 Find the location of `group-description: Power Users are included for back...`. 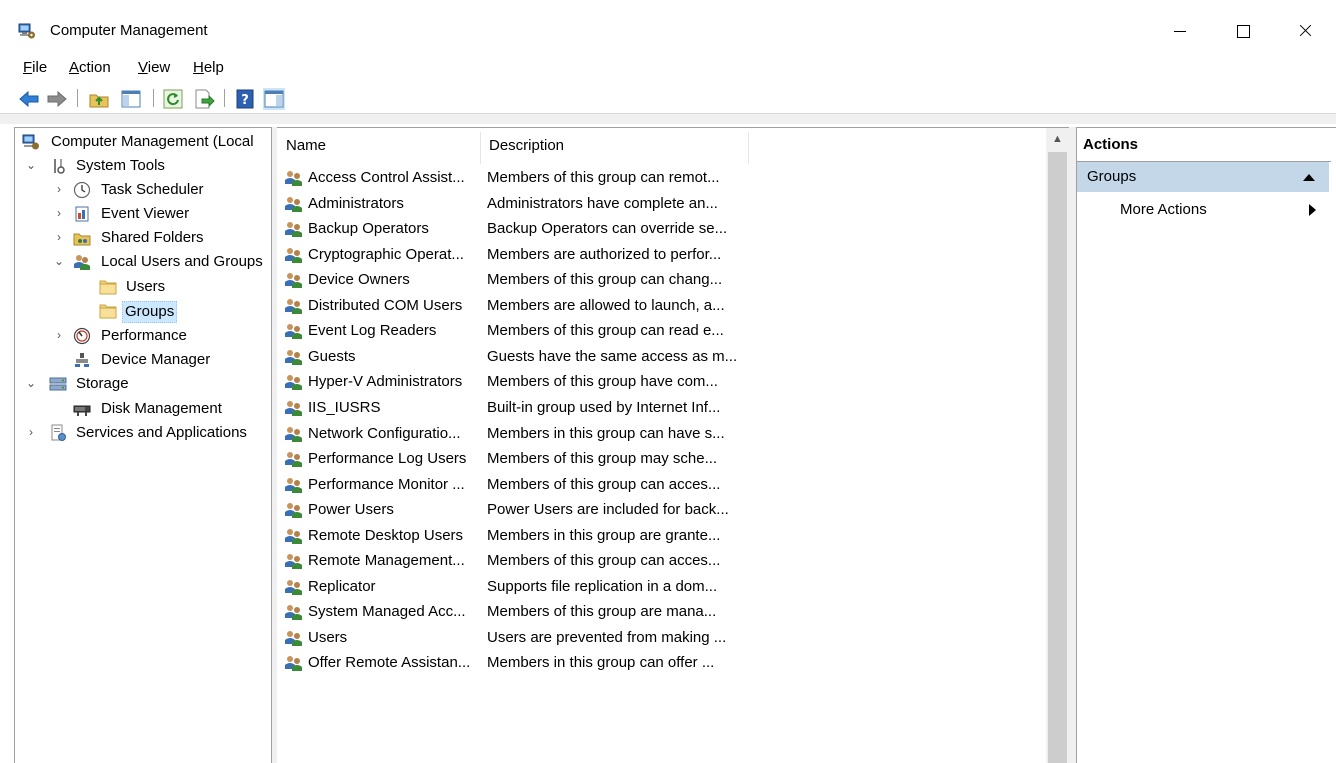

group-description: Power Users are included for back... is located at coordinates (608, 510).